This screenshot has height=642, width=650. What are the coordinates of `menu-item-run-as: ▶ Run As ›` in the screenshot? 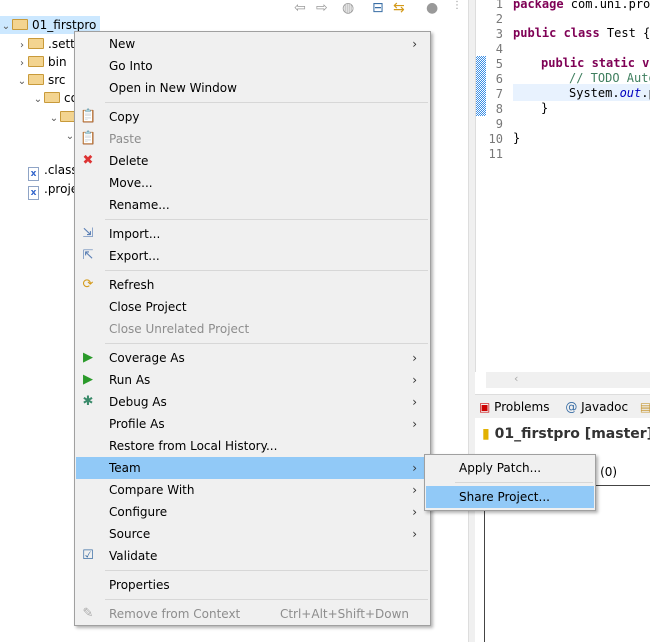 It's located at (252, 380).